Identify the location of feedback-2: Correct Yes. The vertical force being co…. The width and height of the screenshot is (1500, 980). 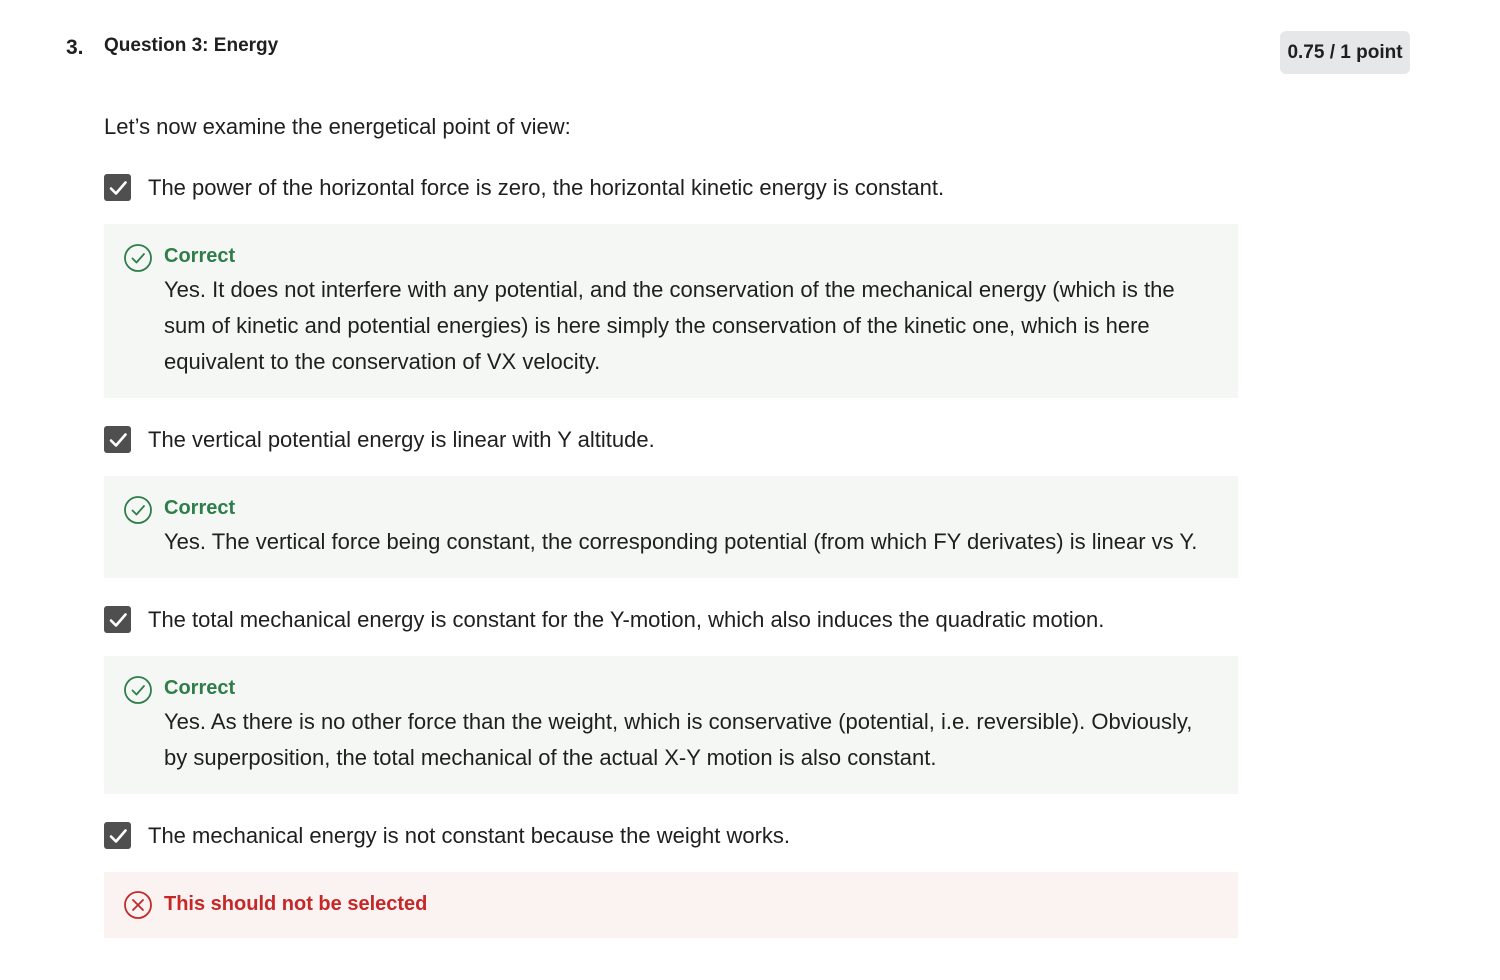
(671, 527).